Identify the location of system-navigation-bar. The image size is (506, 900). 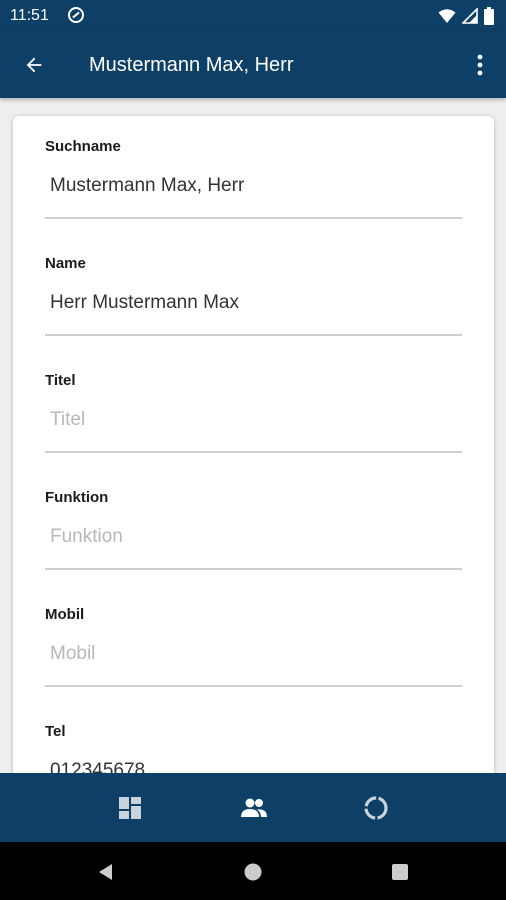
(253, 871).